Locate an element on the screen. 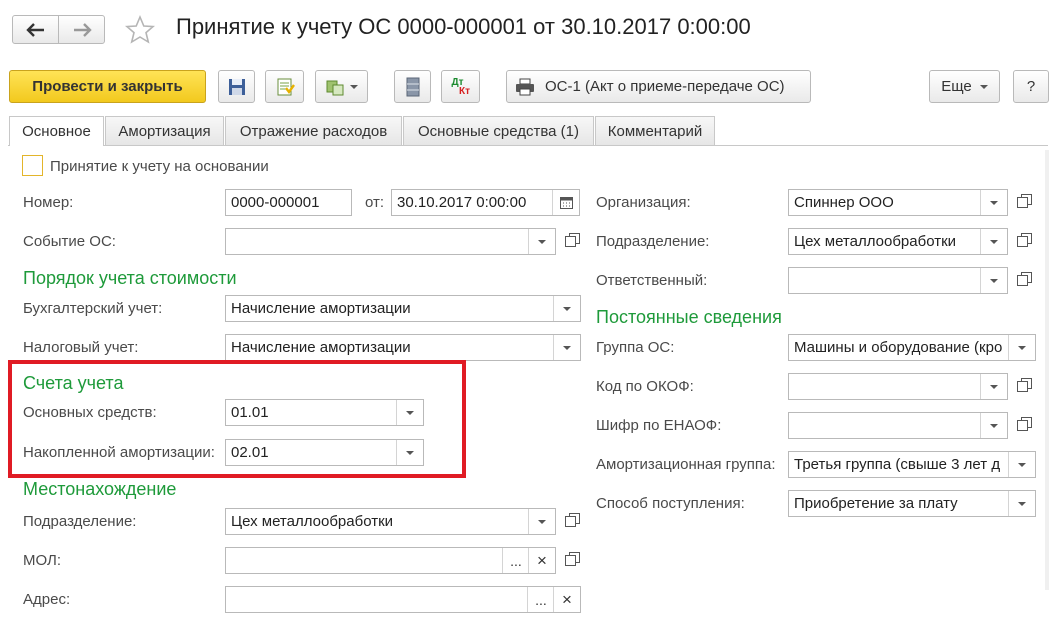 The height and width of the screenshot is (622, 1051). arrow-right-icon is located at coordinates (82, 29).